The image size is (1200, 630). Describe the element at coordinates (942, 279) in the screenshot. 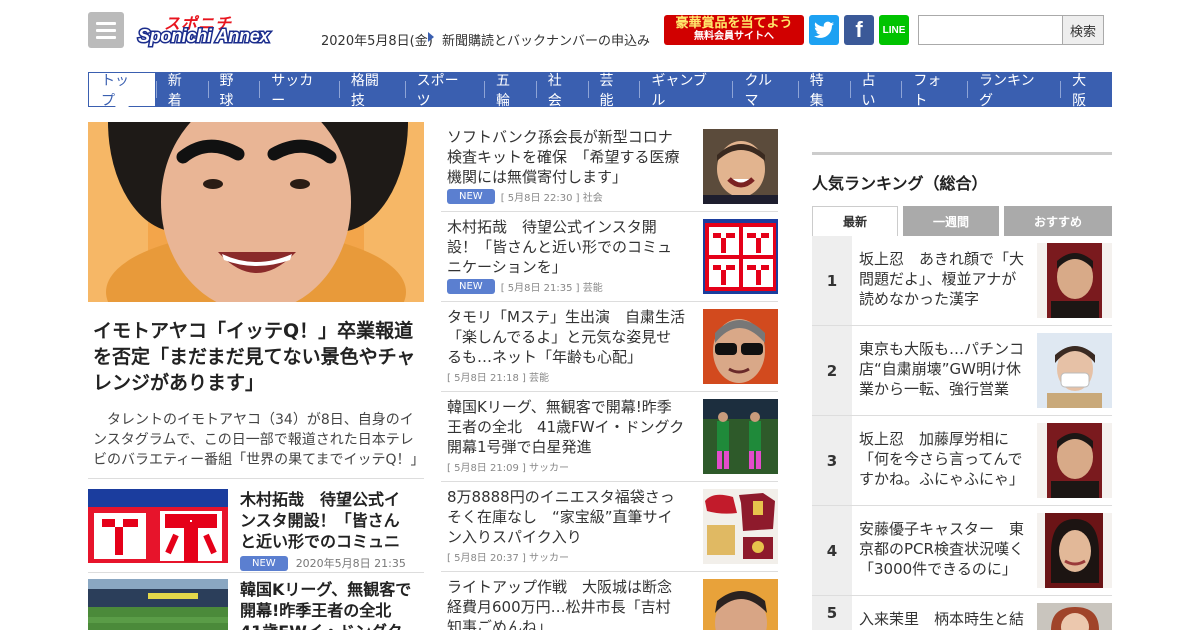

I see `rank-headline: 坂上忍 あきれ顔で「大問題だよ」、榎並アナが読めなかった漢字` at that location.